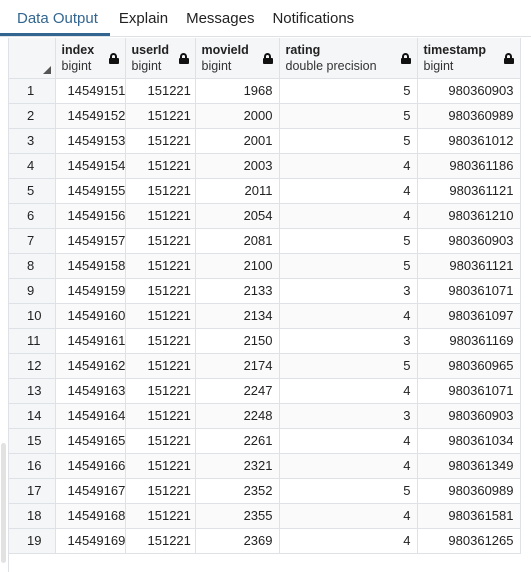 The height and width of the screenshot is (572, 531). I want to click on table-row: 9 14549159 151221 2133 3 980361071, so click(265, 291).